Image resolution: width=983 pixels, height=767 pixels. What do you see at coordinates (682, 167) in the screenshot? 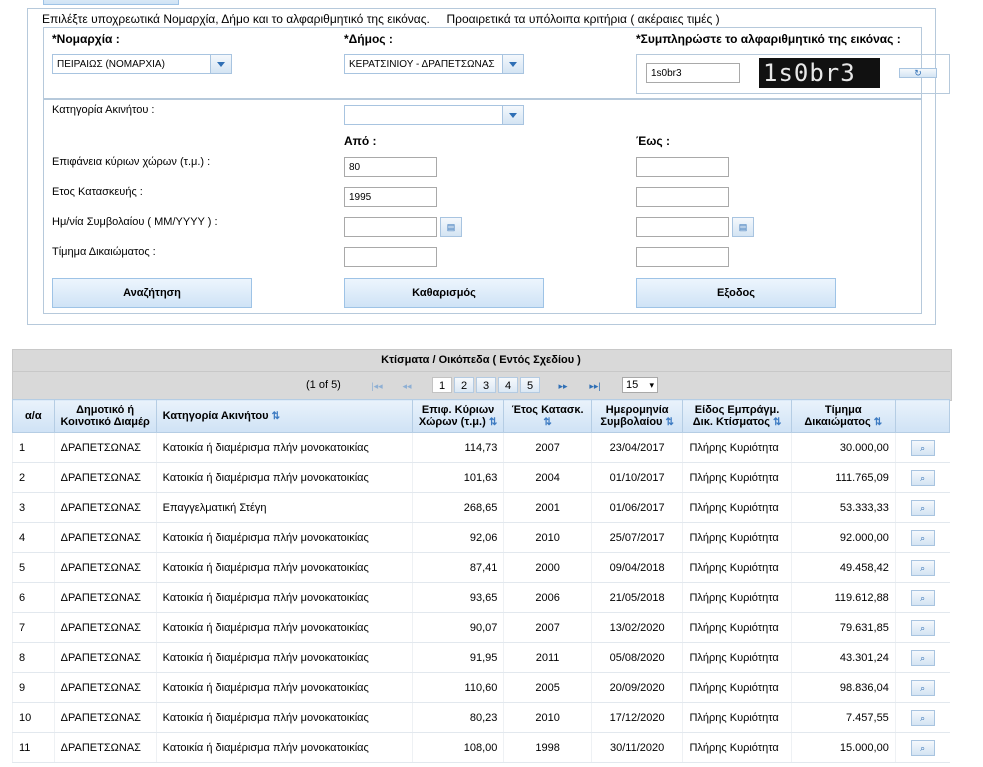
I see `area-to-input` at bounding box center [682, 167].